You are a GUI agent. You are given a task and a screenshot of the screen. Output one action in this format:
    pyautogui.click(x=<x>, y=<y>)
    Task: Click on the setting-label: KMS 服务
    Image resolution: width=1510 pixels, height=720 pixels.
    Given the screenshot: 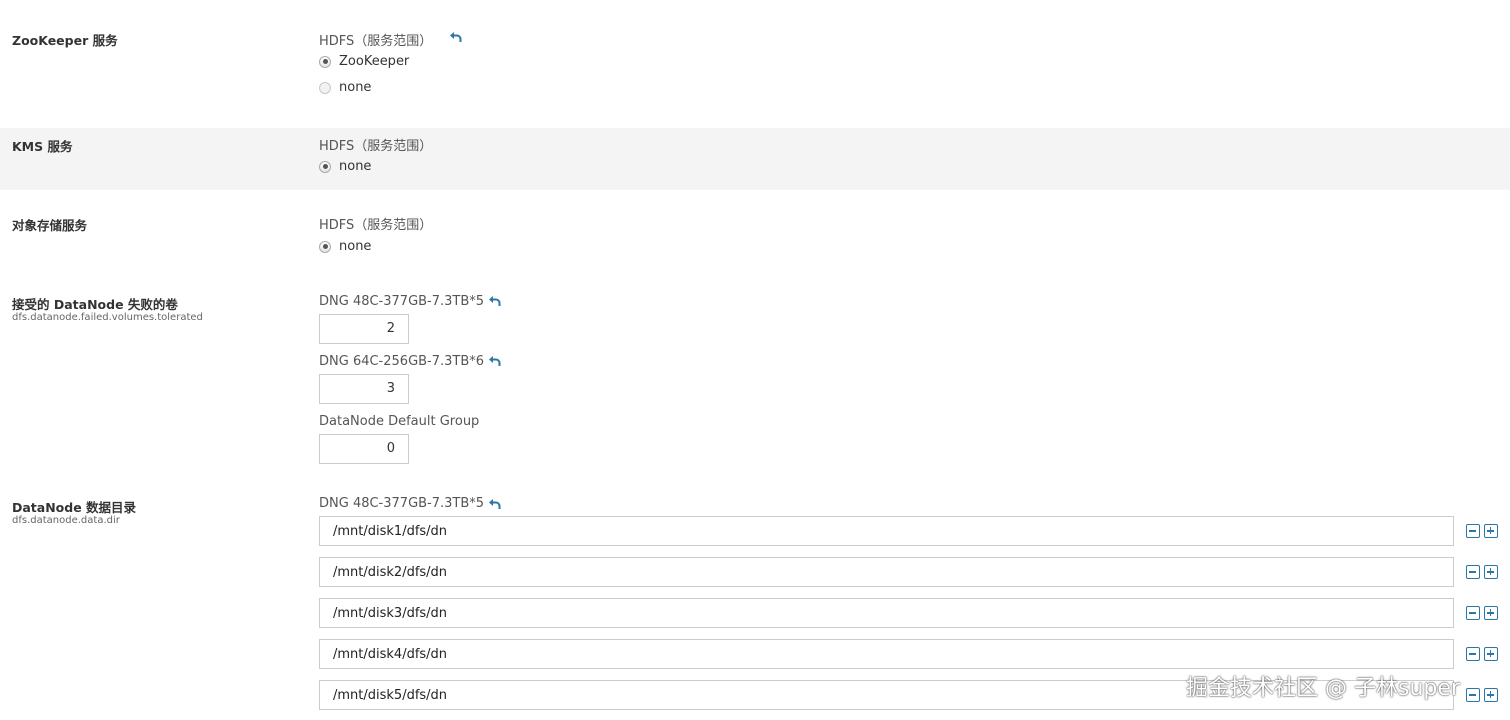 What is the action you would take?
    pyautogui.click(x=42, y=146)
    